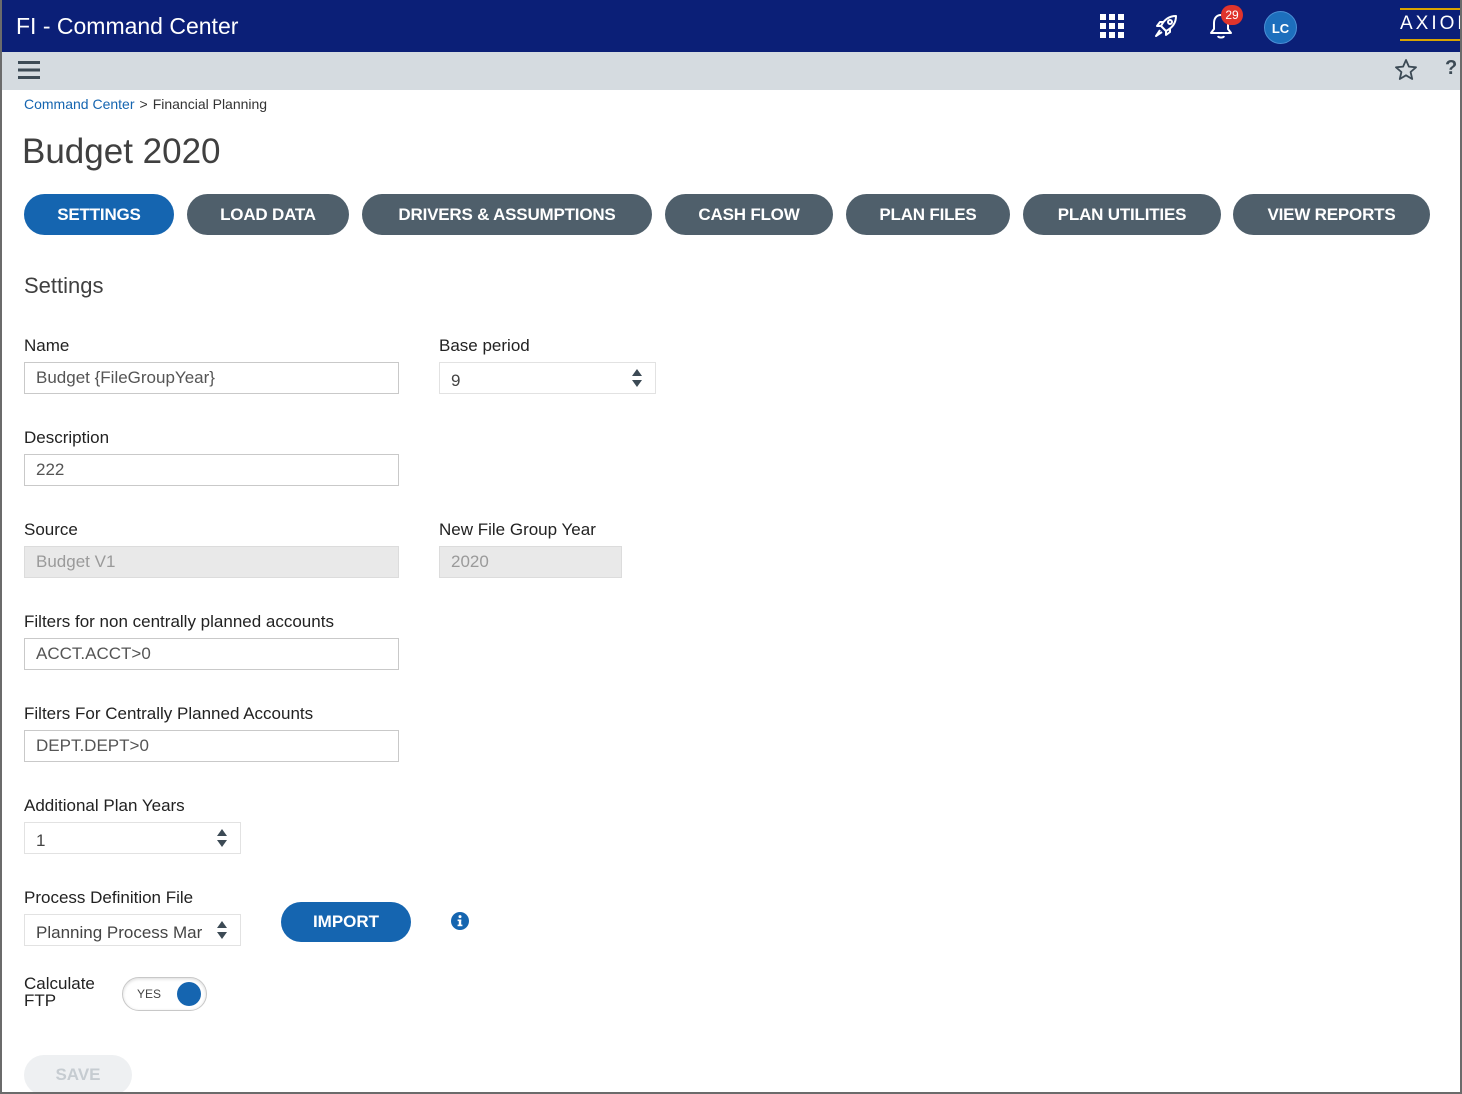  Describe the element at coordinates (79, 104) in the screenshot. I see `breadcrumb-command-center: Command Center` at that location.